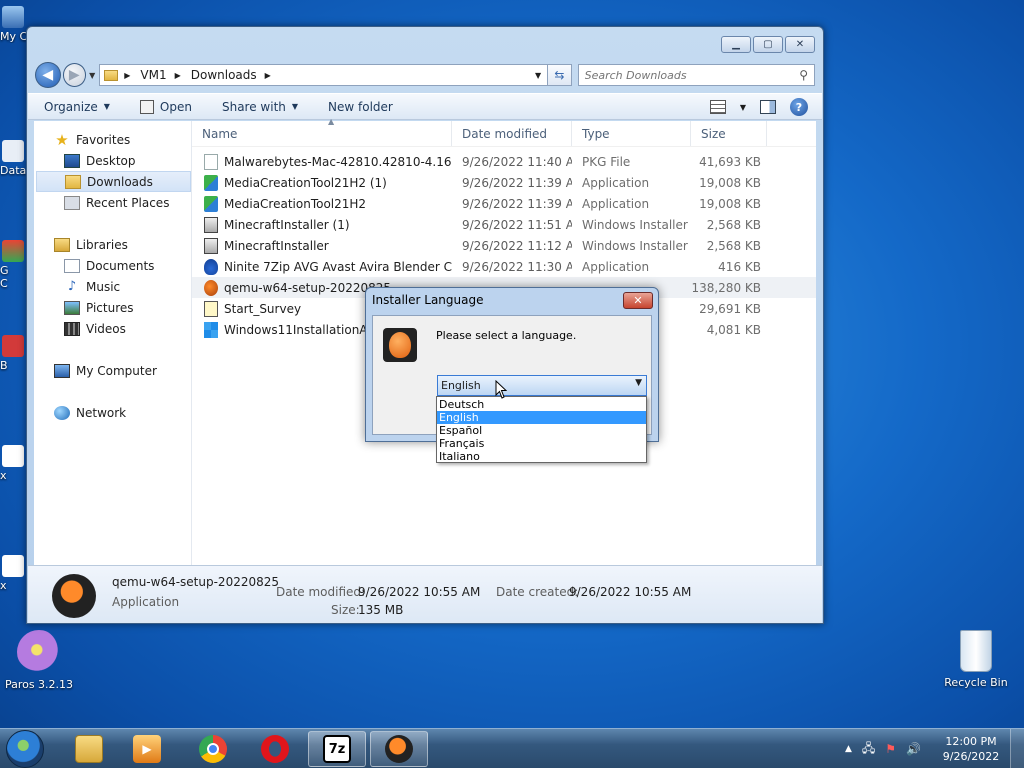  I want to click on desktop-icon-b: B, so click(13, 353).